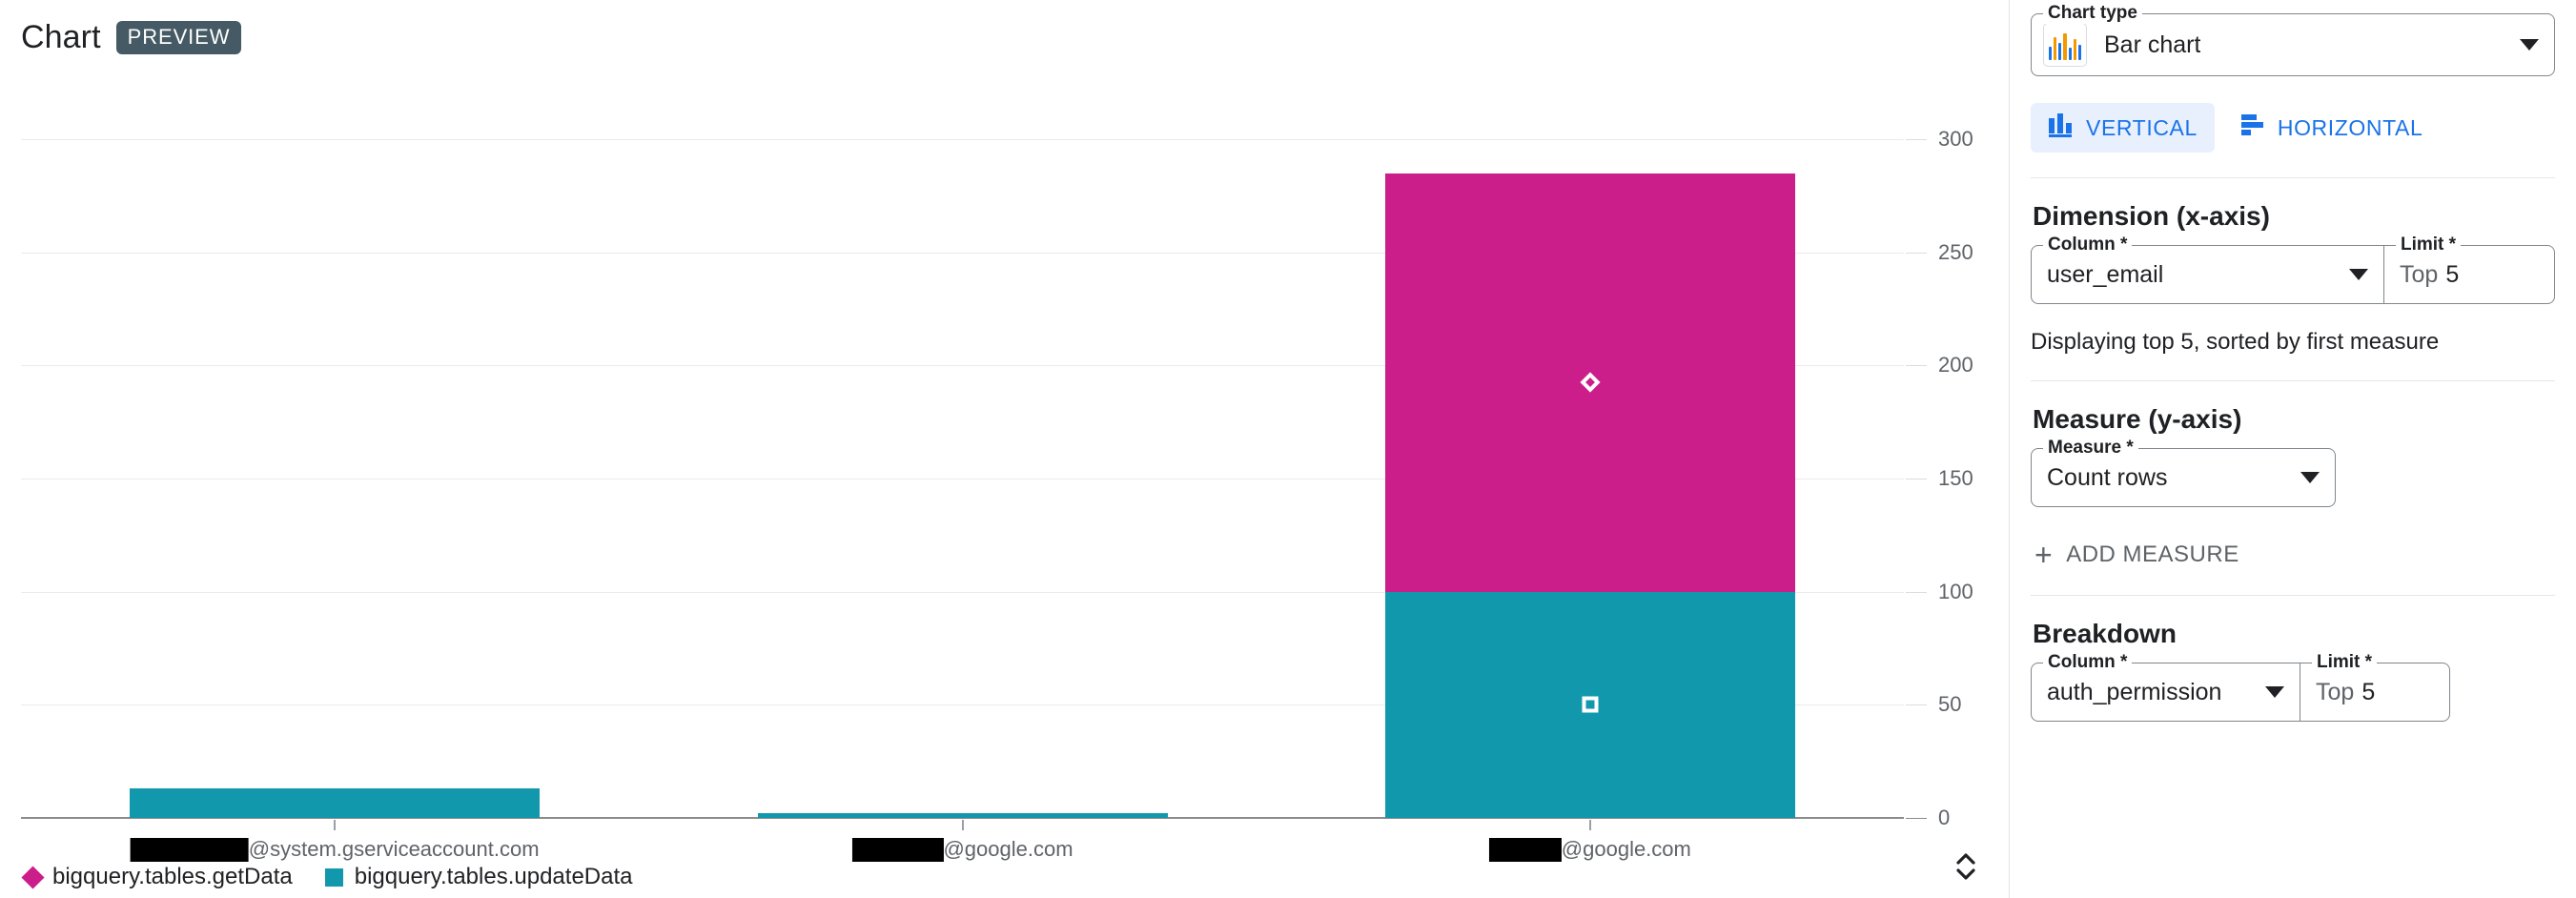 This screenshot has height=898, width=2576. Describe the element at coordinates (2107, 477) in the screenshot. I see `measure-value: Count rows` at that location.